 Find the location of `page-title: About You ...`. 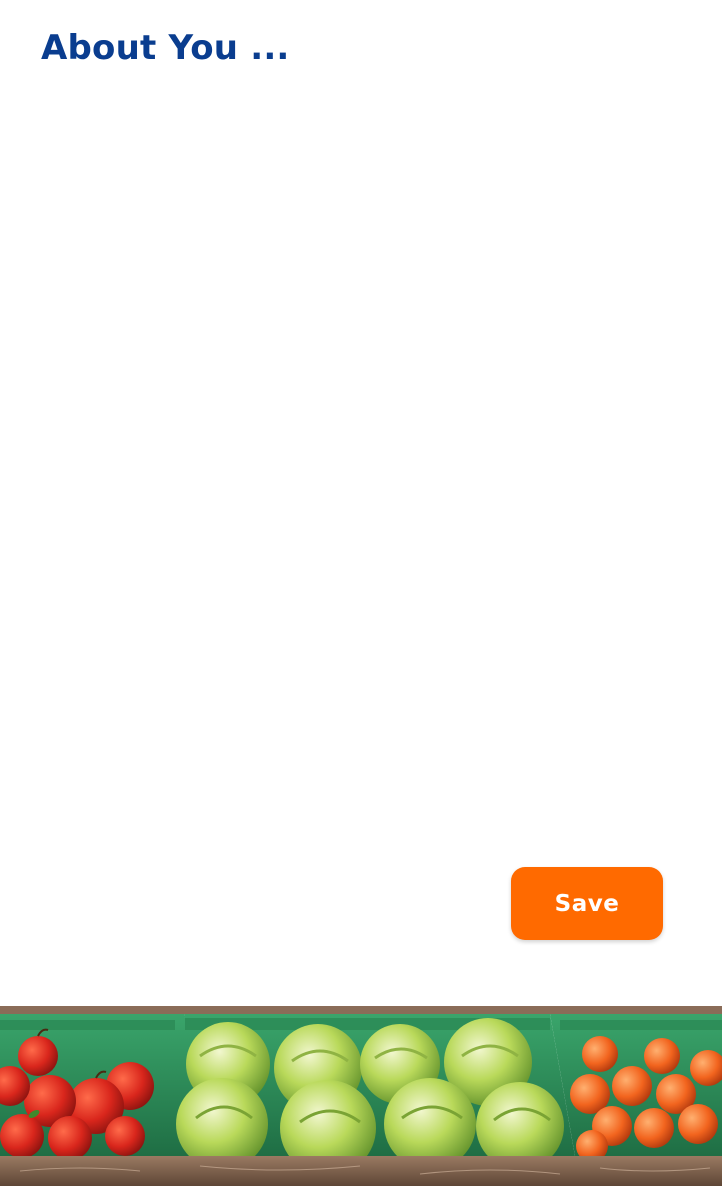

page-title: About You ... is located at coordinates (165, 48).